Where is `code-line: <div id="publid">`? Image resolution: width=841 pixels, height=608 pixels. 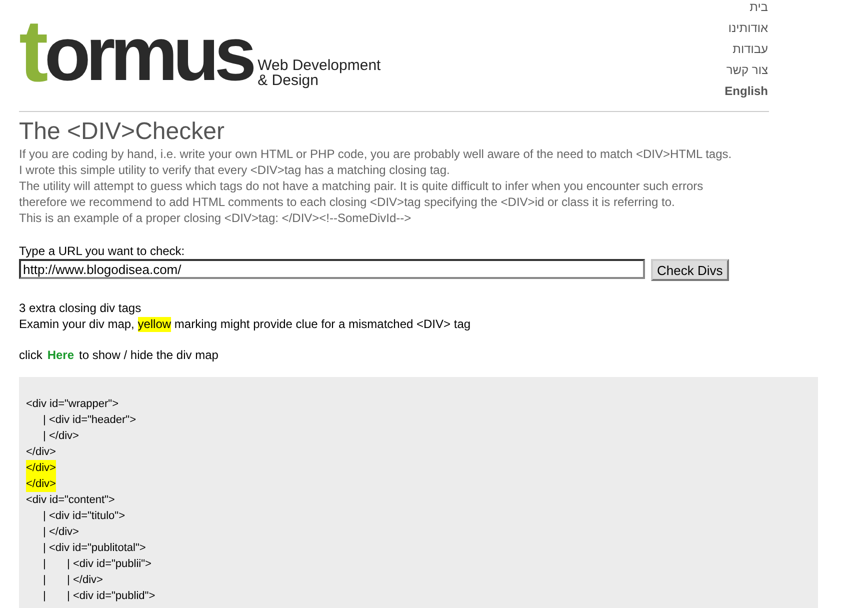
code-line: <div id="publid"> is located at coordinates (114, 596).